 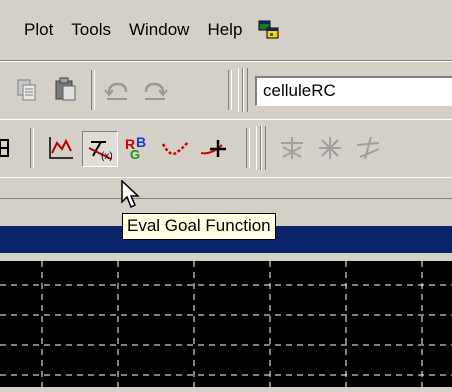 What do you see at coordinates (135, 154) in the screenshot?
I see `svg-text: G` at bounding box center [135, 154].